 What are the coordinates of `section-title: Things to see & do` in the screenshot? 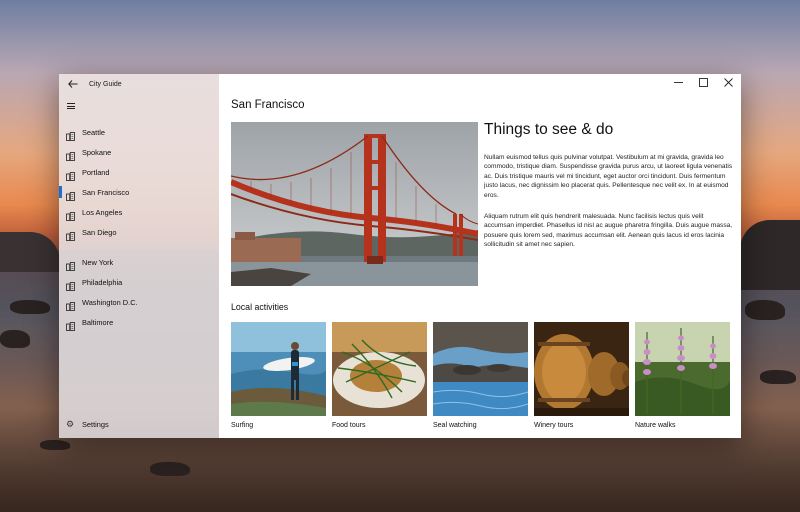 It's located at (549, 129).